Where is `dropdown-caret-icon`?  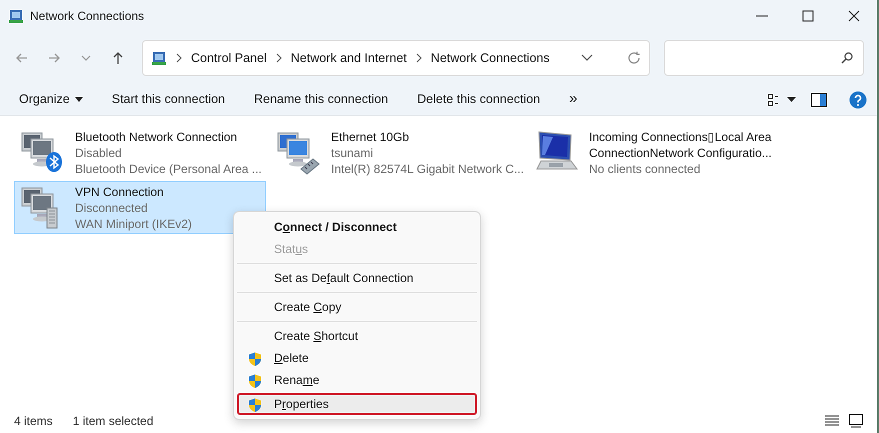
dropdown-caret-icon is located at coordinates (587, 58).